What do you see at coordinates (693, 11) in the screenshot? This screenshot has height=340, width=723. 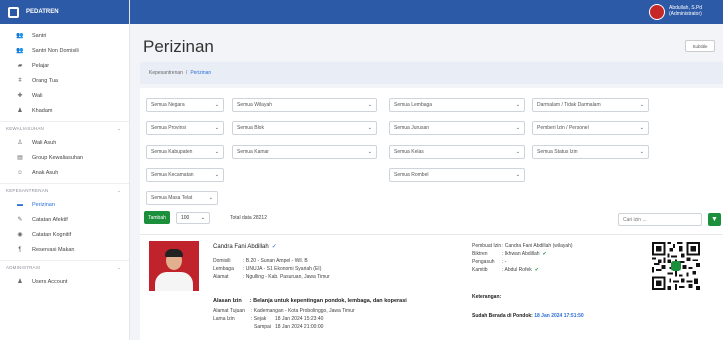 I see `user-menu: Abdullah, S.Pd (Administrator)` at bounding box center [693, 11].